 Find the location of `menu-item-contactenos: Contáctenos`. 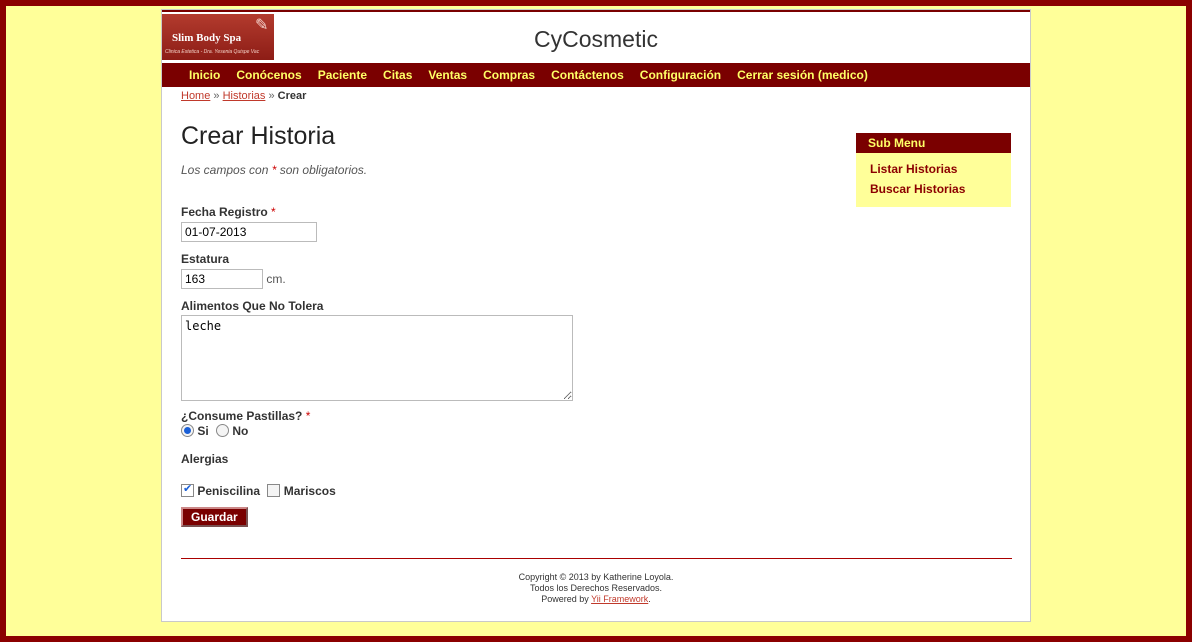

menu-item-contactenos: Contáctenos is located at coordinates (587, 75).